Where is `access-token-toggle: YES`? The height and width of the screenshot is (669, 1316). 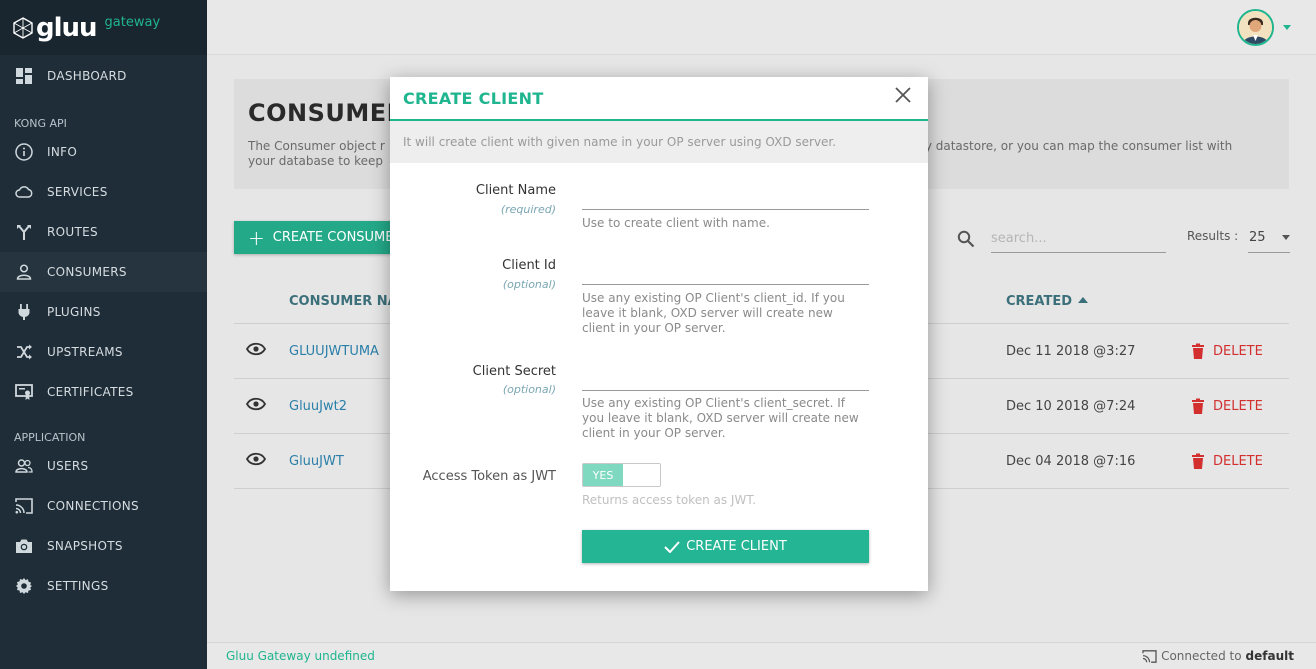
access-token-toggle: YES is located at coordinates (621, 475).